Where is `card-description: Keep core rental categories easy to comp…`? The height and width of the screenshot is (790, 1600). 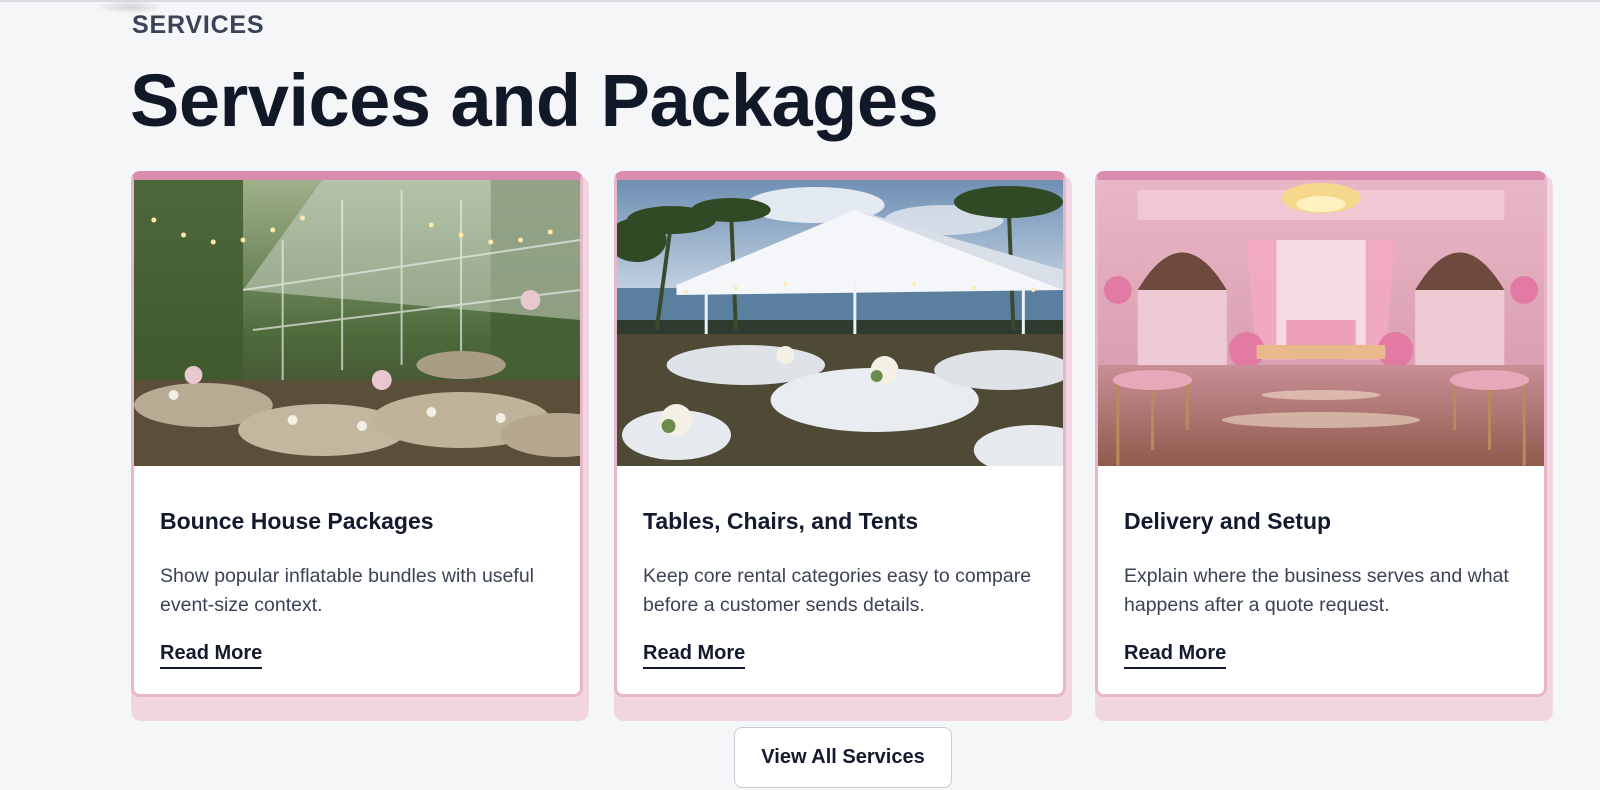 card-description: Keep core rental categories easy to comp… is located at coordinates (837, 590).